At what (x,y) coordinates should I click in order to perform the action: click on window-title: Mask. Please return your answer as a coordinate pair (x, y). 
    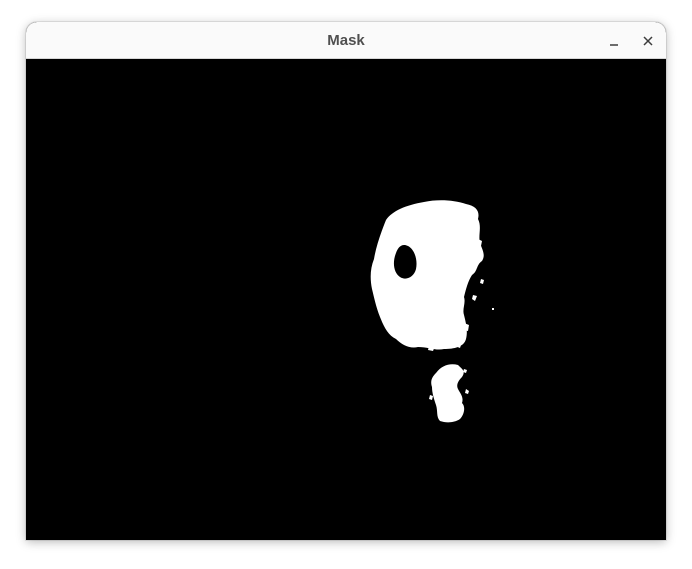
    Looking at the image, I should click on (346, 40).